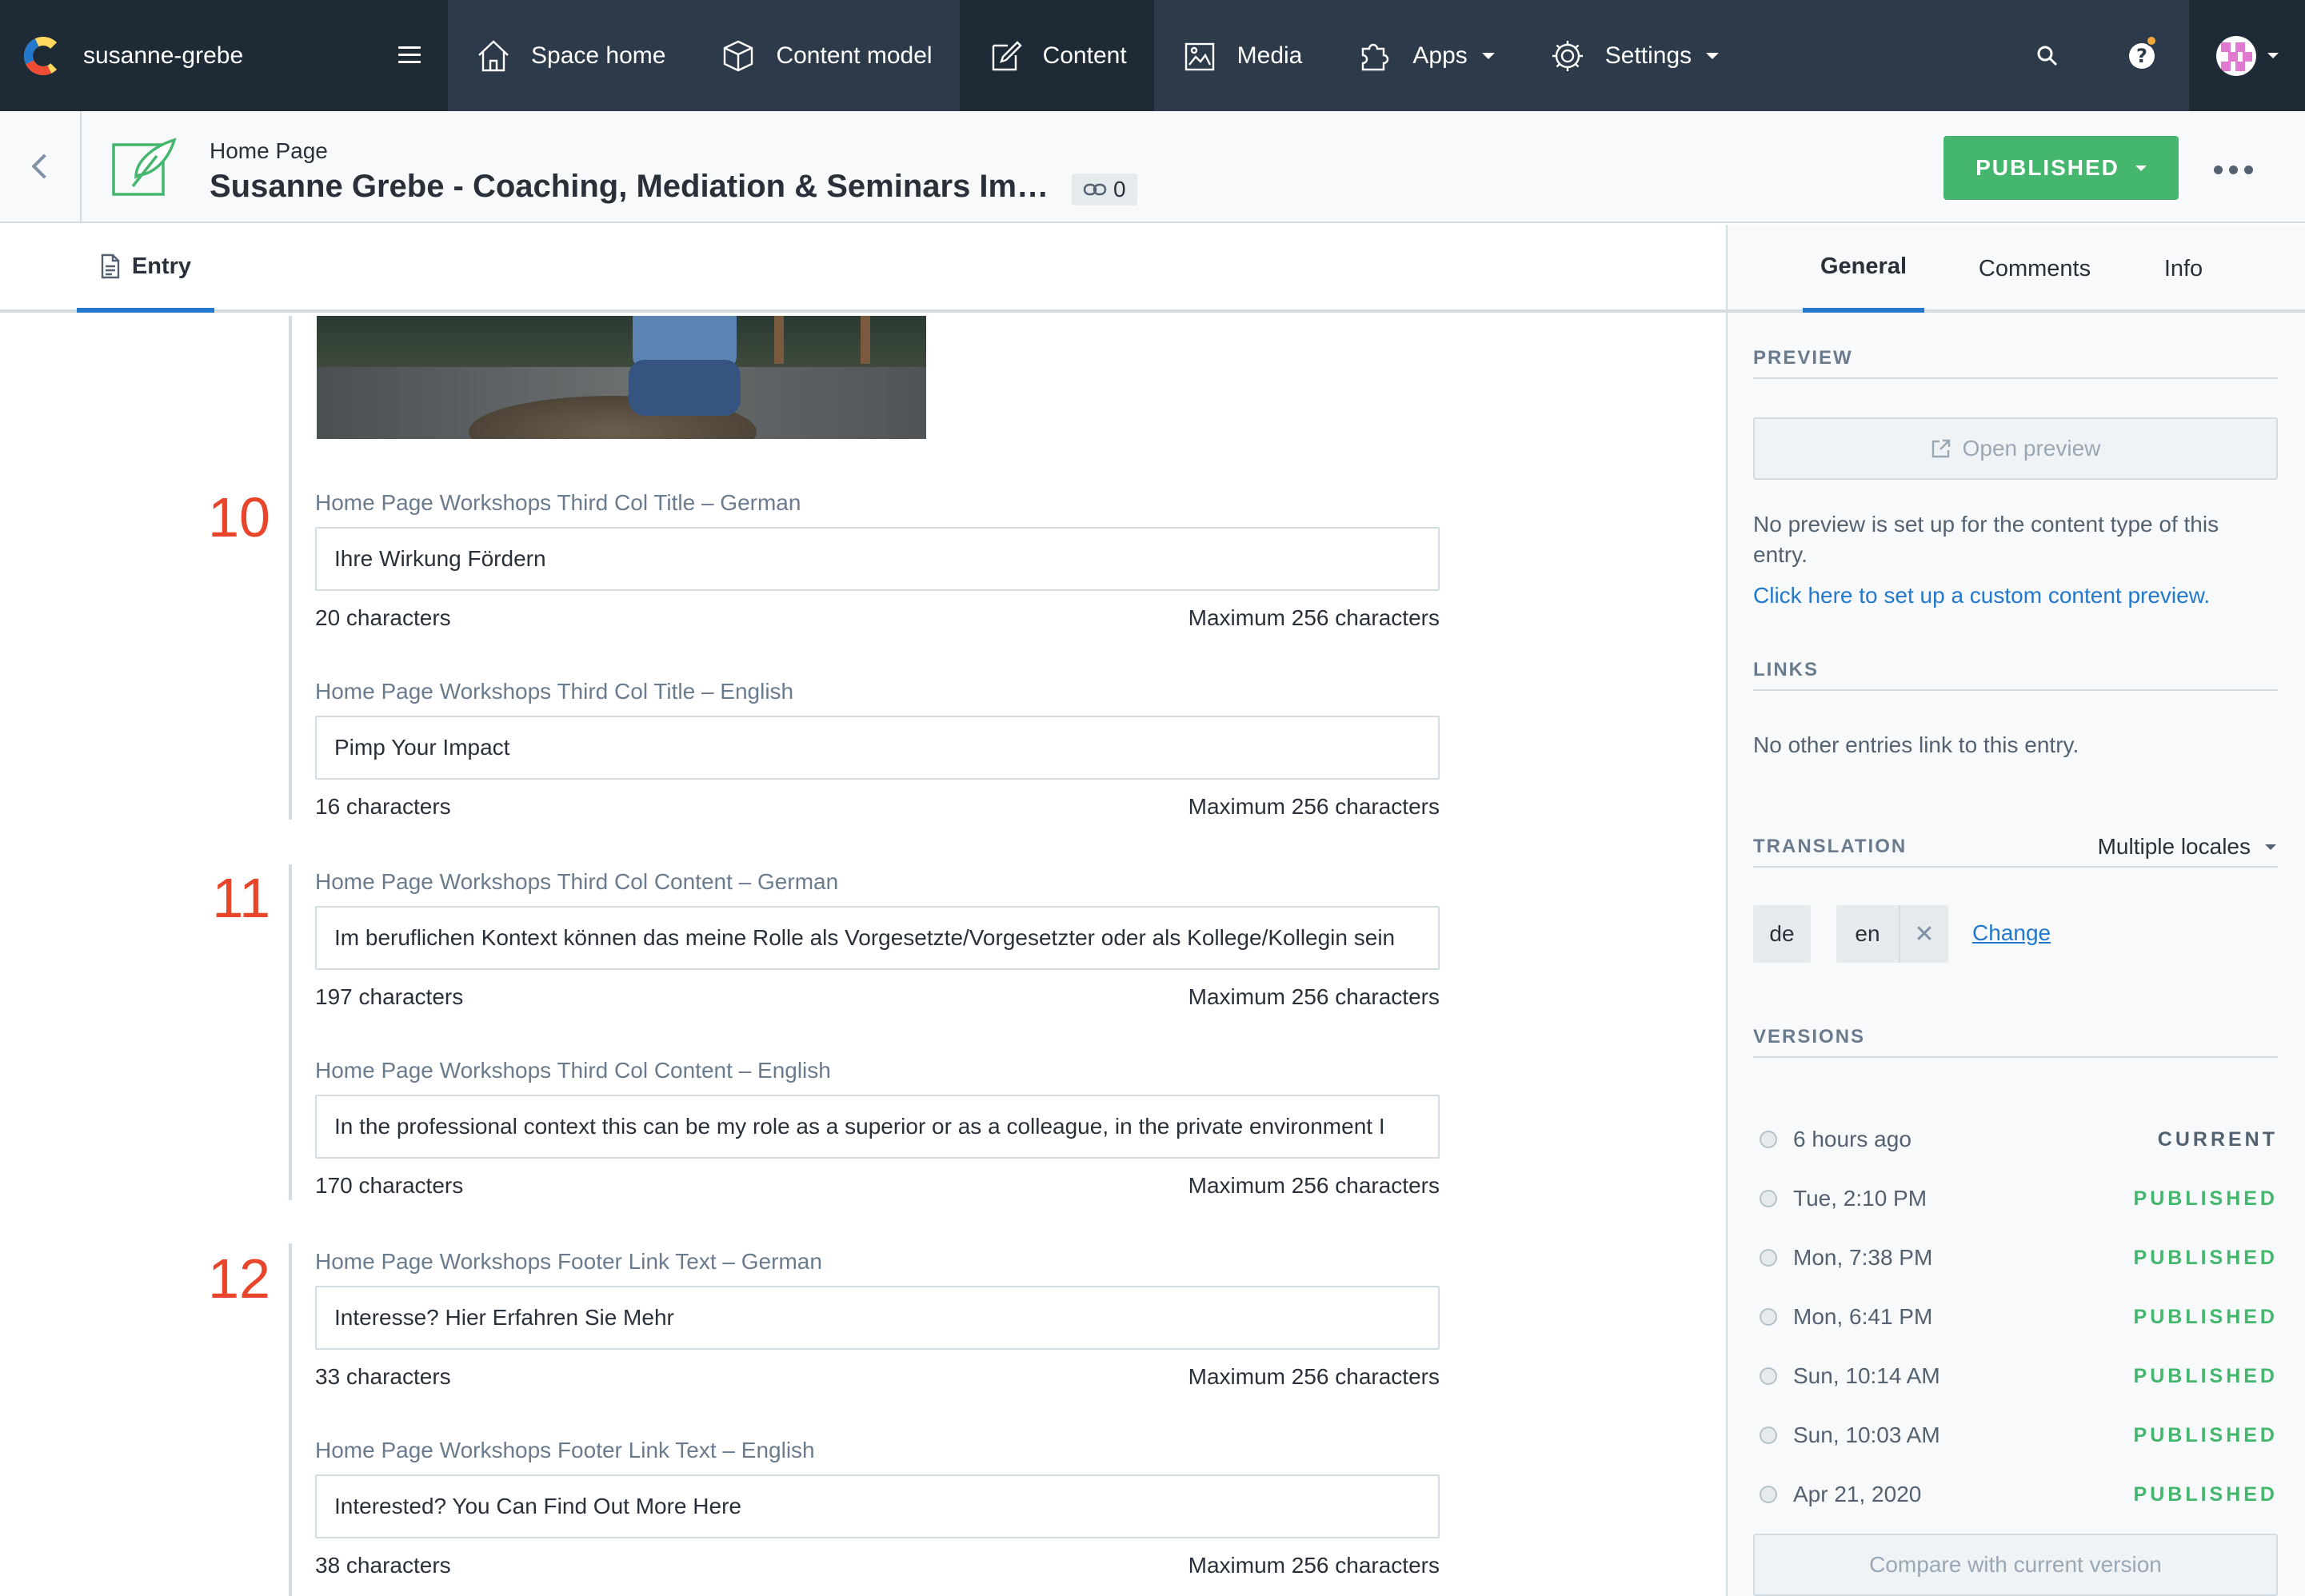 This screenshot has height=1596, width=2305. What do you see at coordinates (2015, 1139) in the screenshot?
I see `version-row: 6 hours ago CURRENT` at bounding box center [2015, 1139].